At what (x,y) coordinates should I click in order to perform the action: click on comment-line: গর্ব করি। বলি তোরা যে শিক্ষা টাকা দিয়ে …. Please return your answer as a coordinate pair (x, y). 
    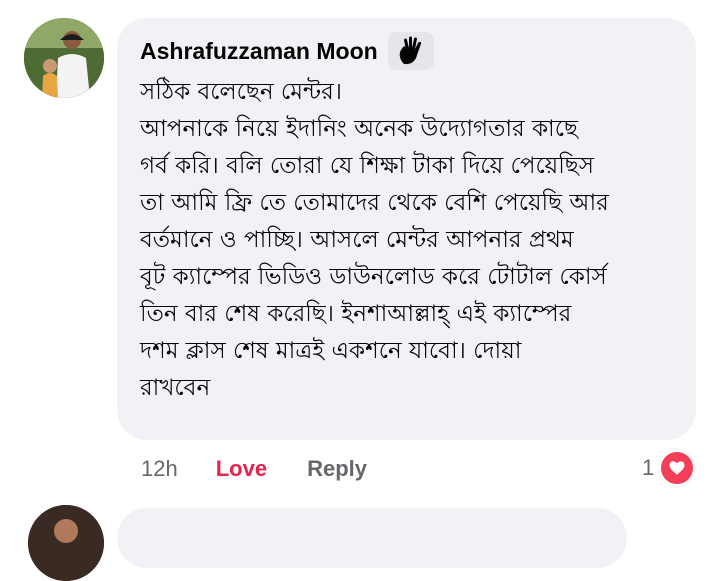
    Looking at the image, I should click on (367, 166).